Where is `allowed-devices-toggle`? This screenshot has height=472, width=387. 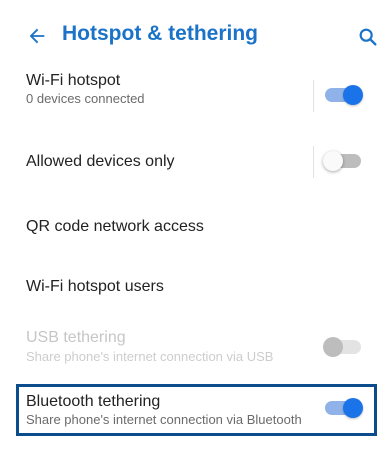
allowed-devices-toggle is located at coordinates (343, 161).